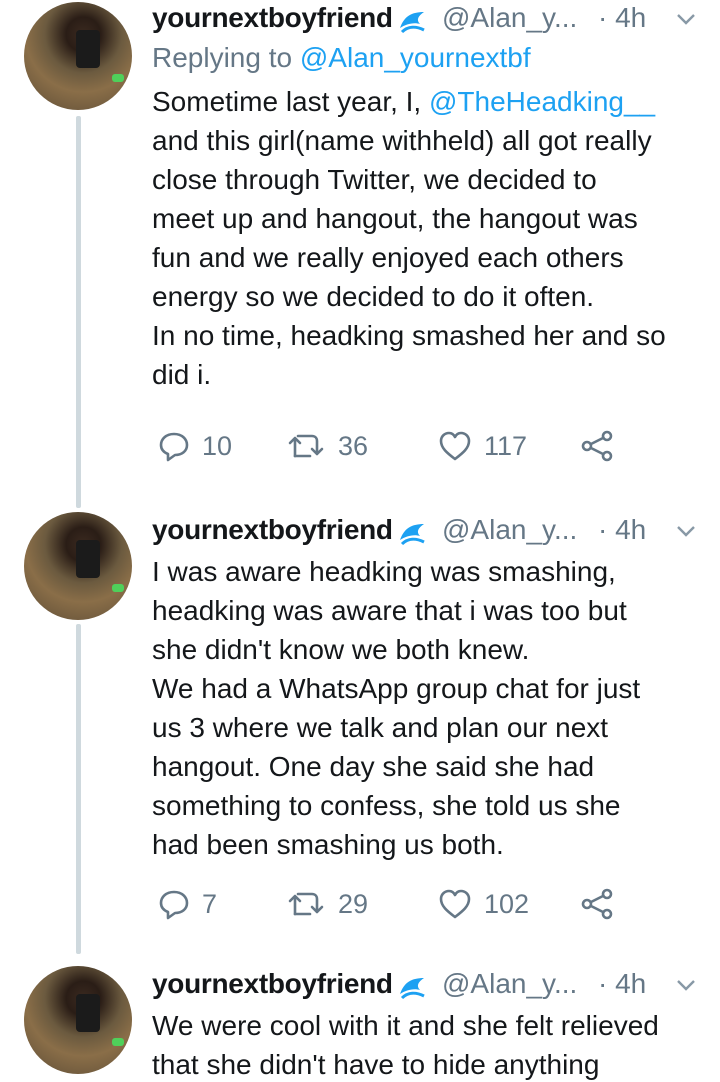 This screenshot has height=1082, width=720. What do you see at coordinates (353, 903) in the screenshot?
I see `retweet-count: 29` at bounding box center [353, 903].